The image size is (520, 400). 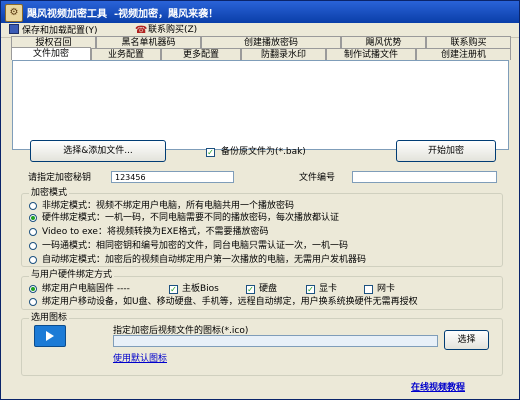 I want to click on mode-one-code-radio, so click(x=33, y=246).